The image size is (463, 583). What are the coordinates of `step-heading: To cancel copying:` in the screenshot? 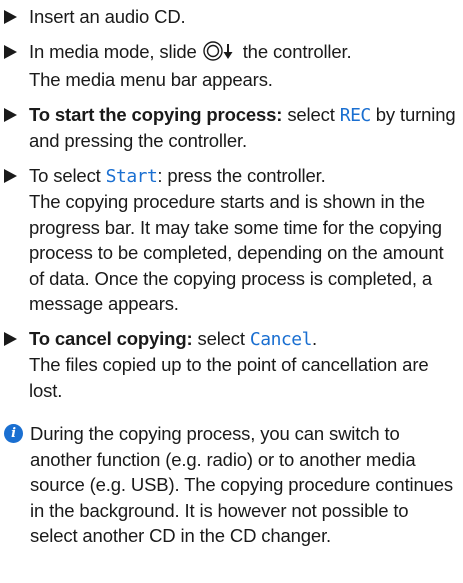 It's located at (111, 338).